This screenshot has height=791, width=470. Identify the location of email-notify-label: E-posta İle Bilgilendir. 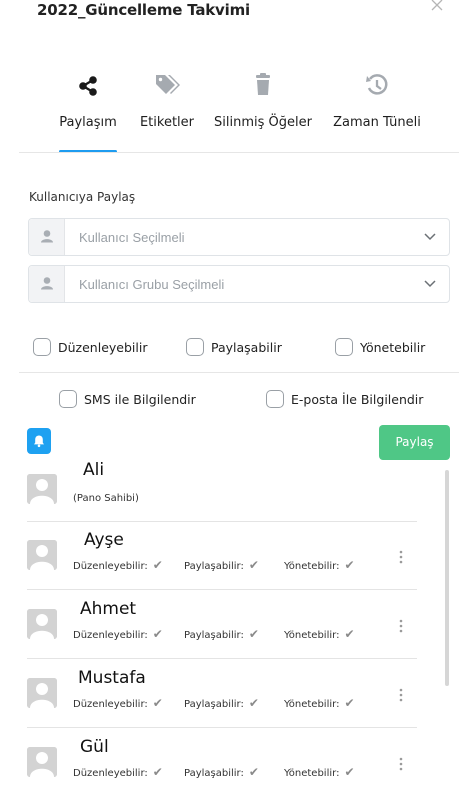
(357, 399).